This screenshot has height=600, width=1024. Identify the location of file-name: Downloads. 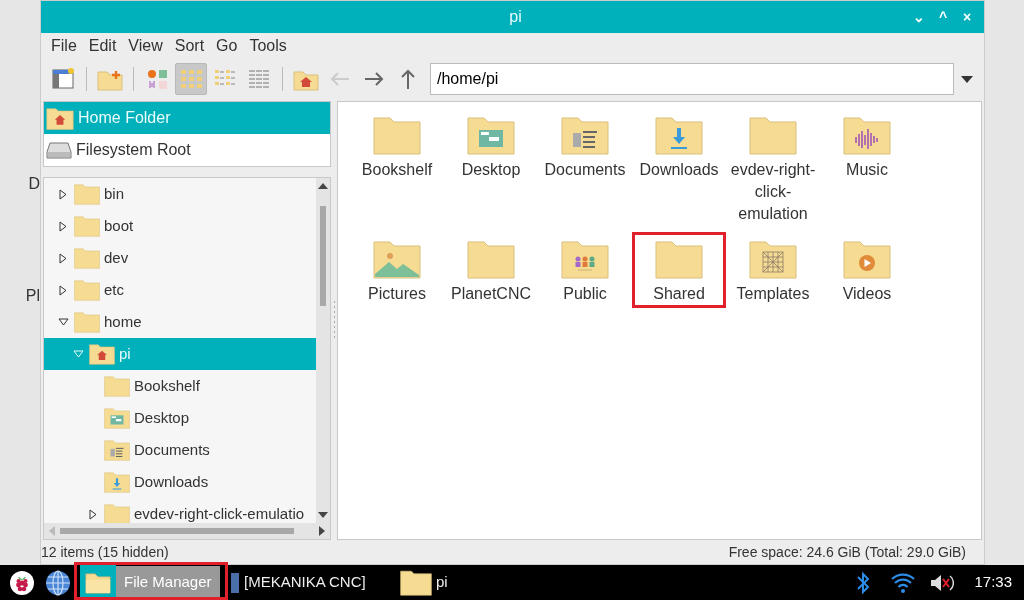
(679, 170).